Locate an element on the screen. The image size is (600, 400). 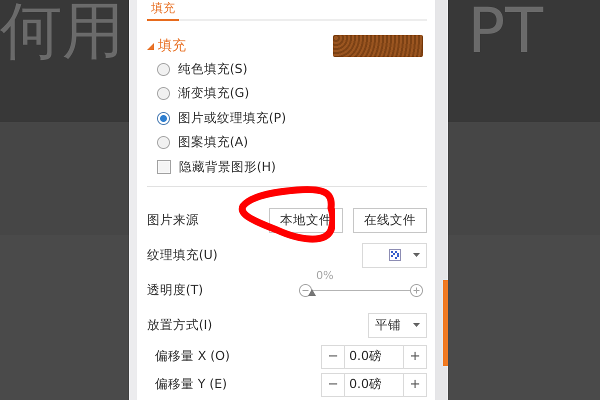
placement-dropdown: 平铺 is located at coordinates (398, 325).